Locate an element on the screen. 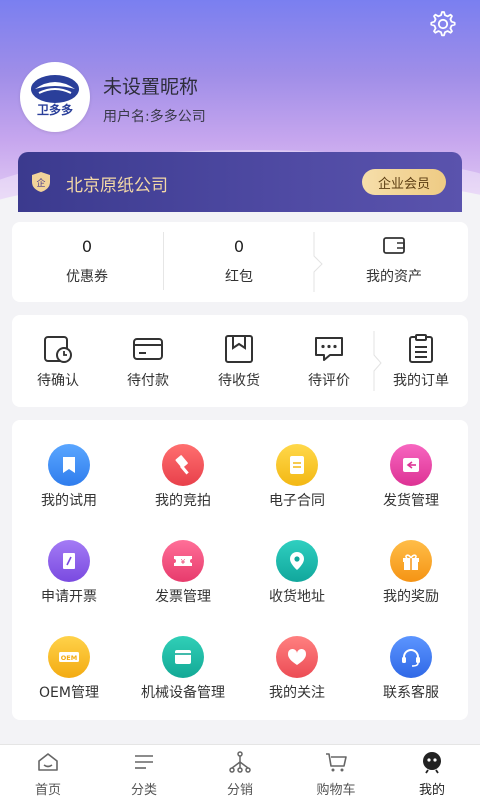  clipboard-icon is located at coordinates (421, 348).